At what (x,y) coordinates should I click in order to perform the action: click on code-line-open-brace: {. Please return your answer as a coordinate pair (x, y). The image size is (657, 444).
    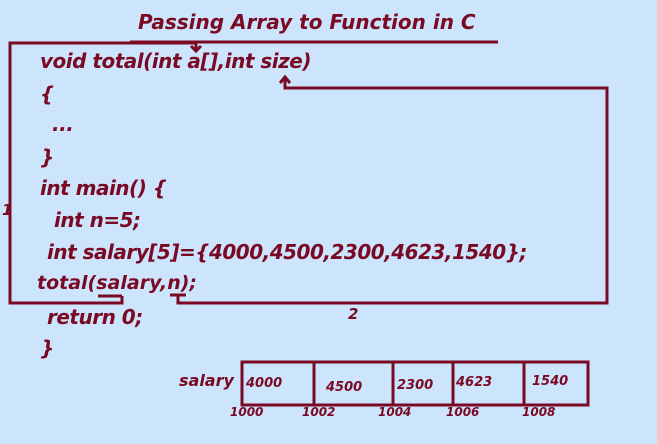
    Looking at the image, I should click on (47, 94).